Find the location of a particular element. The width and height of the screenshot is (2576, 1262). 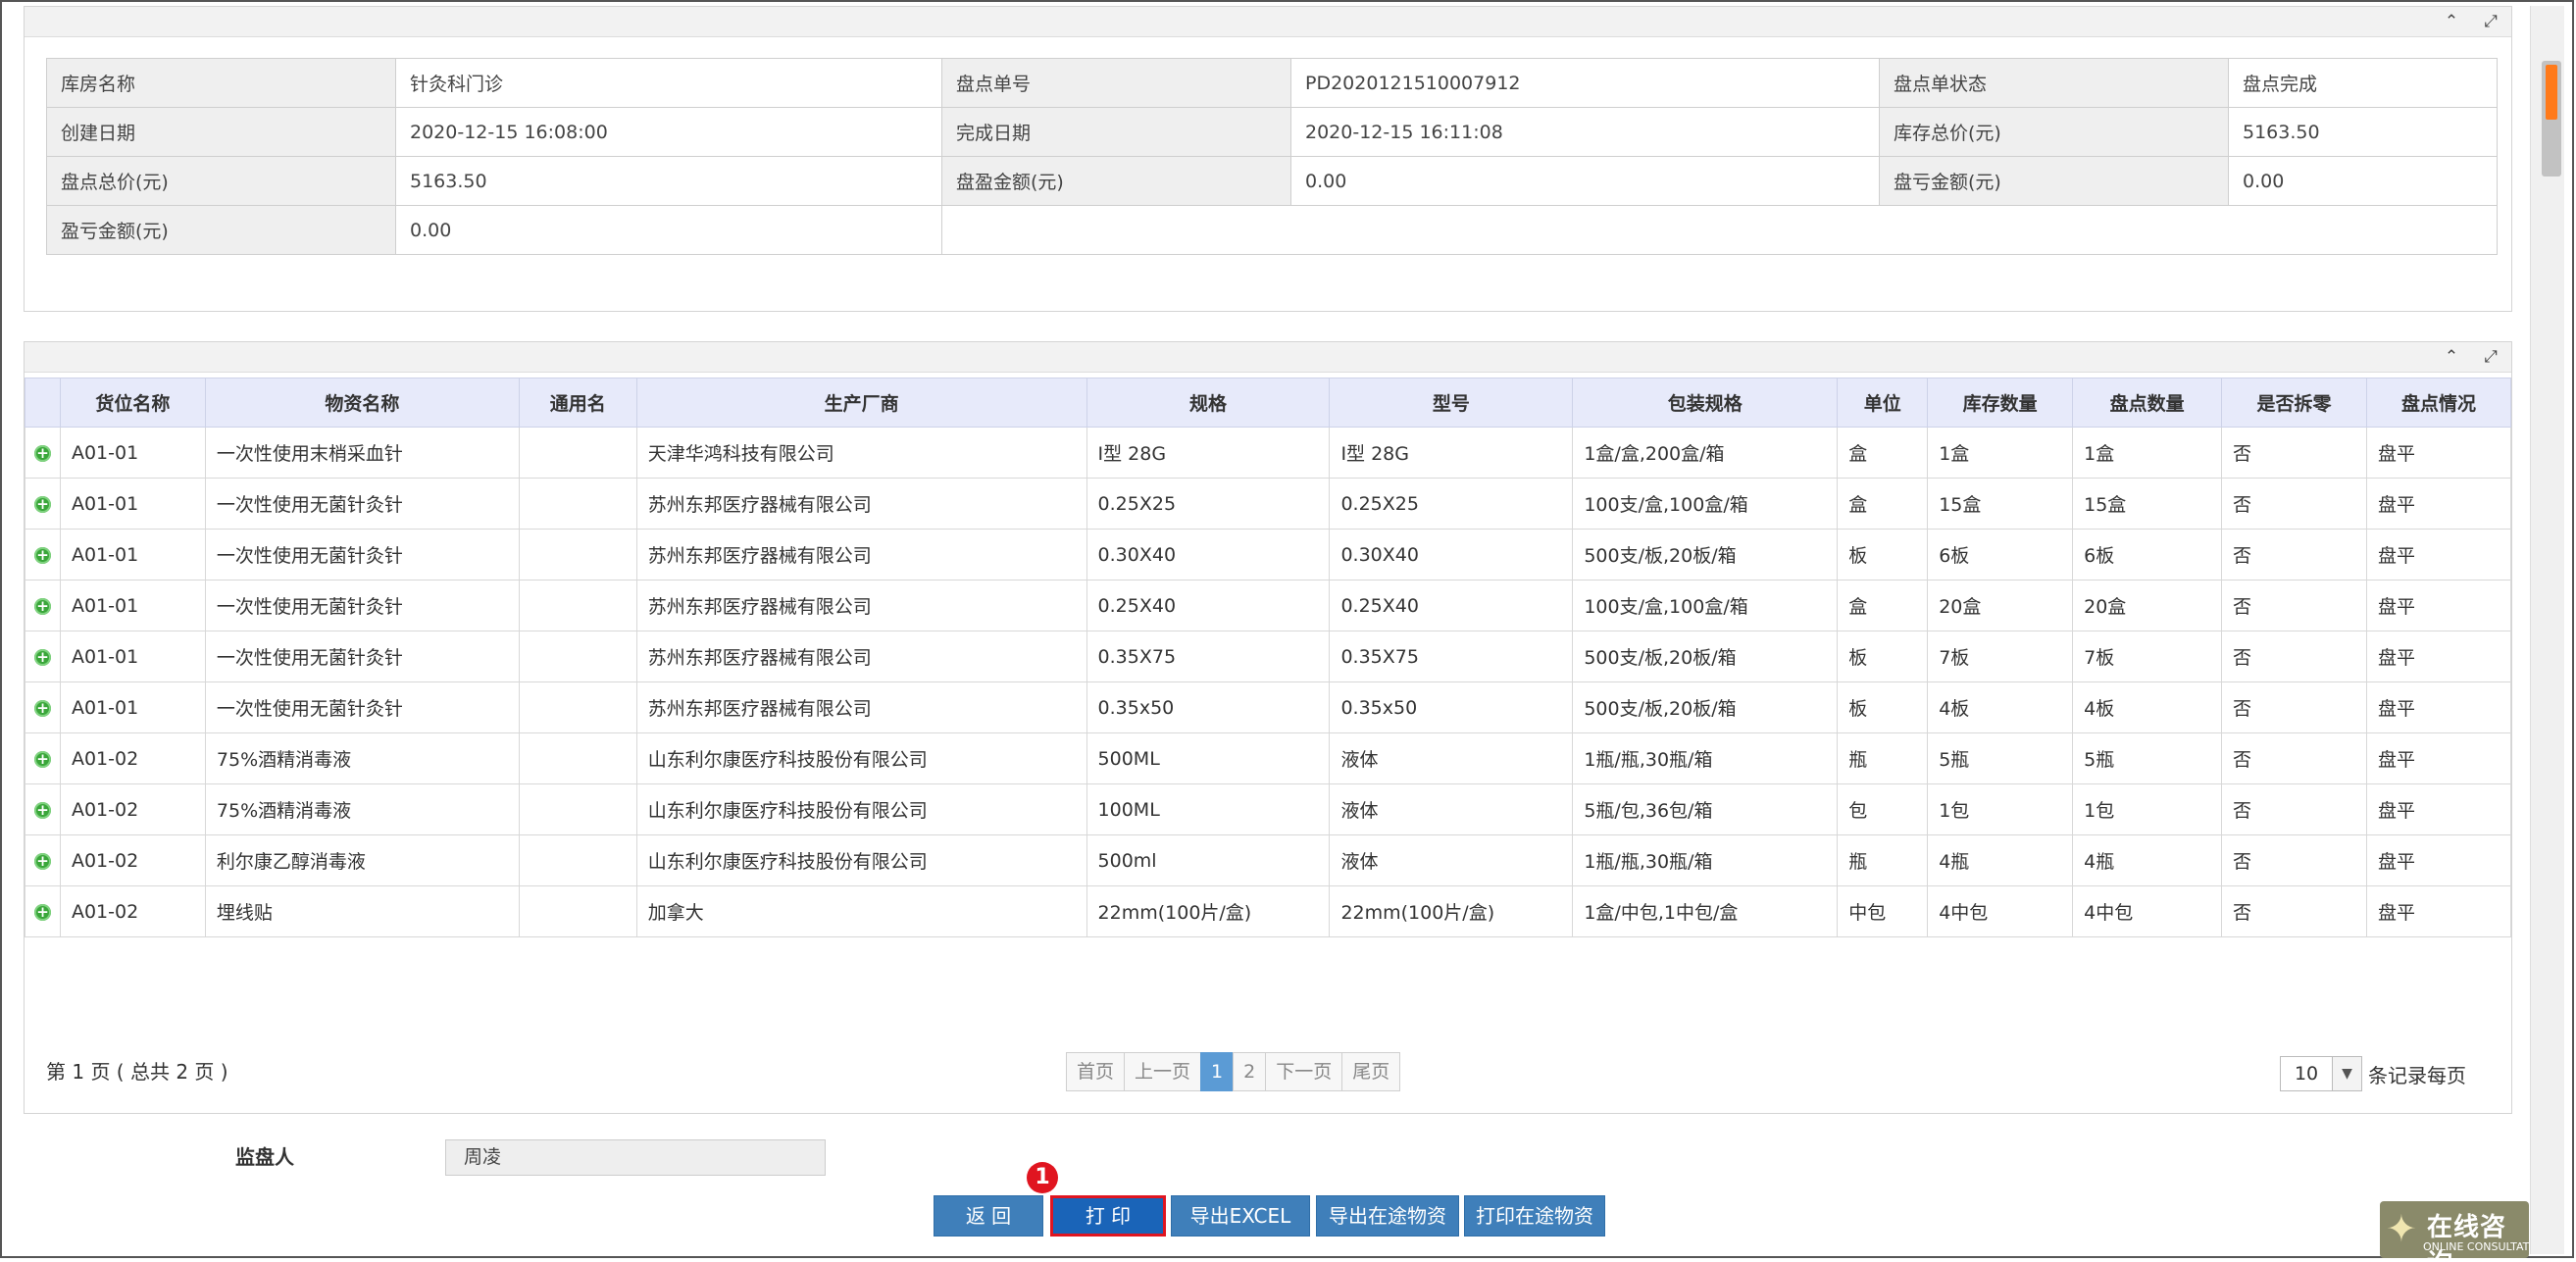

online-consult-widget: ✦ 在线咨询 ONLINE CONSULTATION is located at coordinates (2454, 1230).